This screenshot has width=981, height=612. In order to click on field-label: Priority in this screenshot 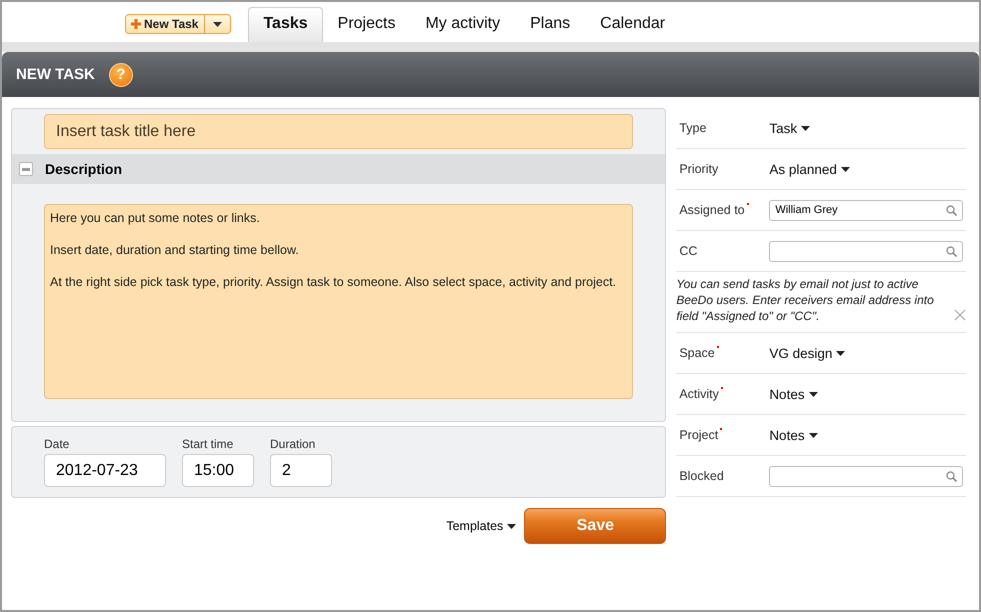, I will do `click(699, 169)`.